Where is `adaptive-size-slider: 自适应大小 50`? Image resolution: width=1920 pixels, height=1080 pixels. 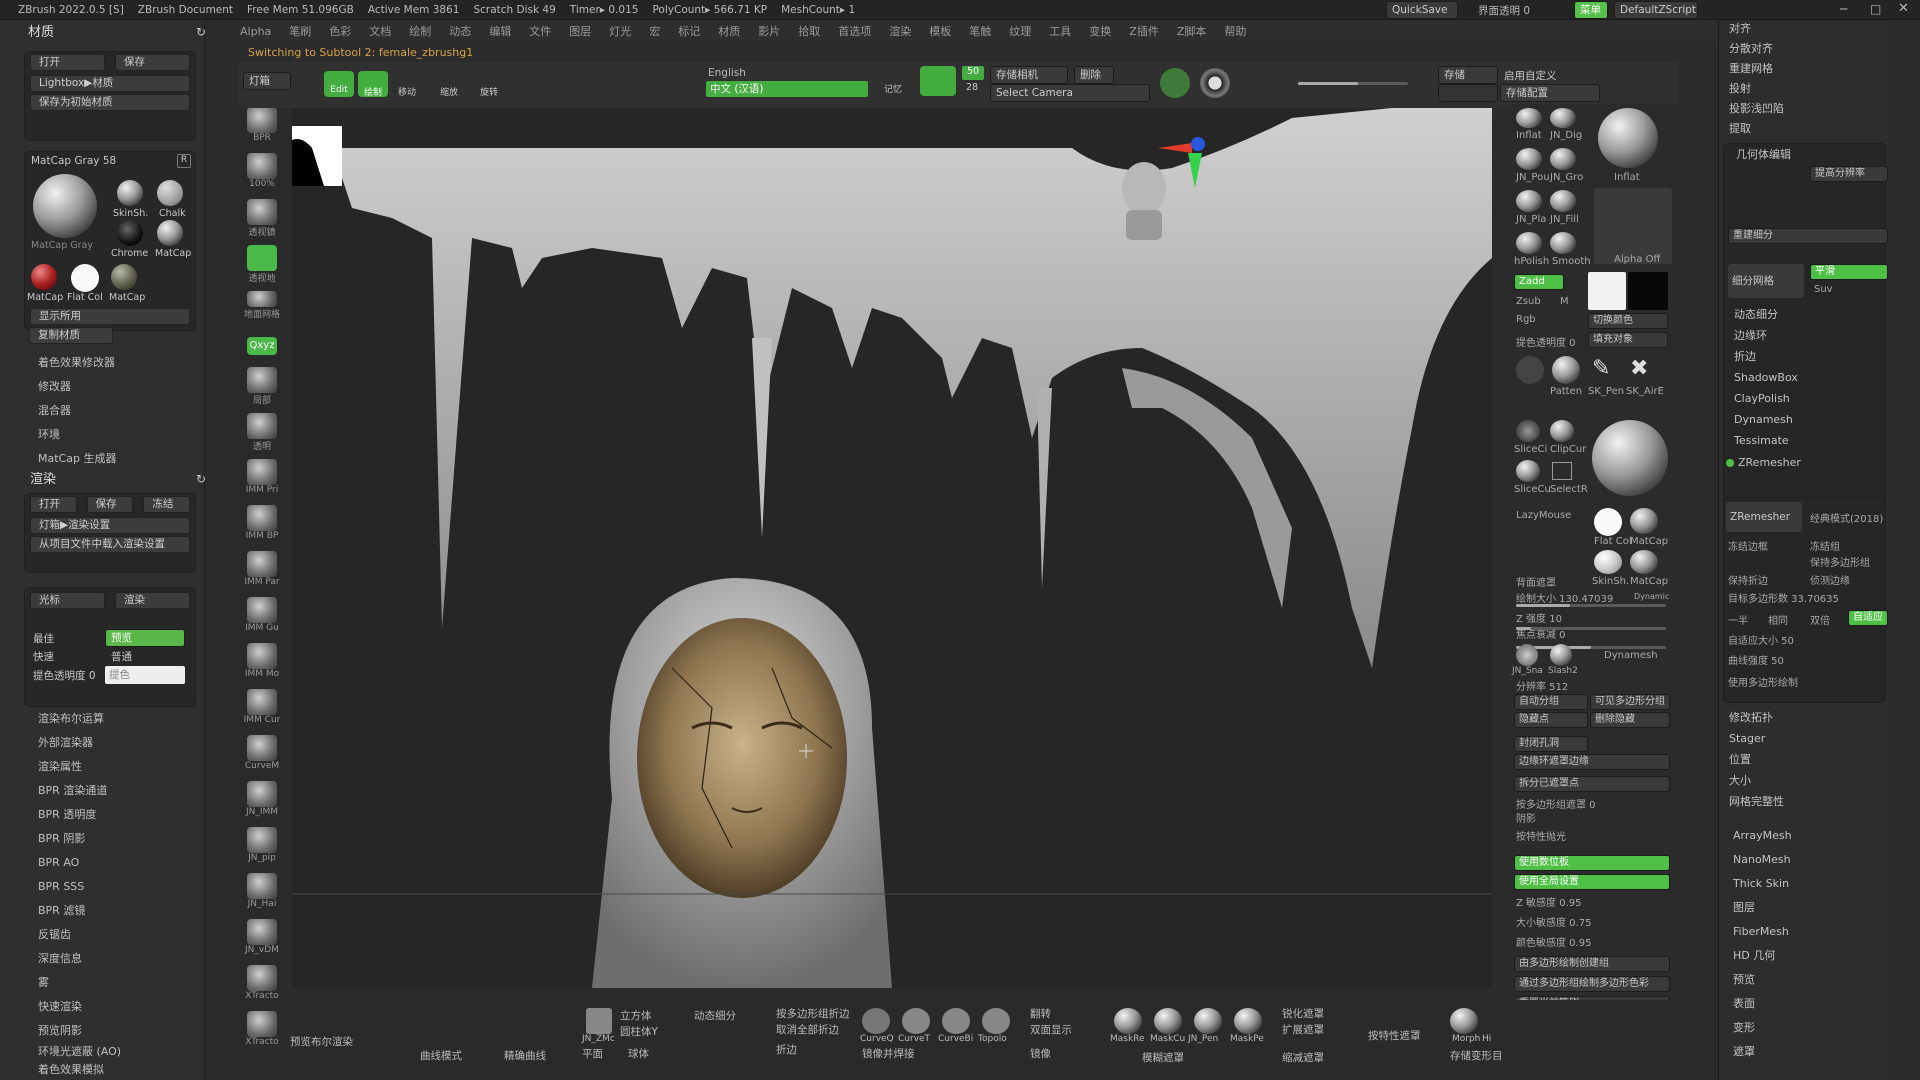
adaptive-size-slider: 自适应大小 50 is located at coordinates (1761, 639).